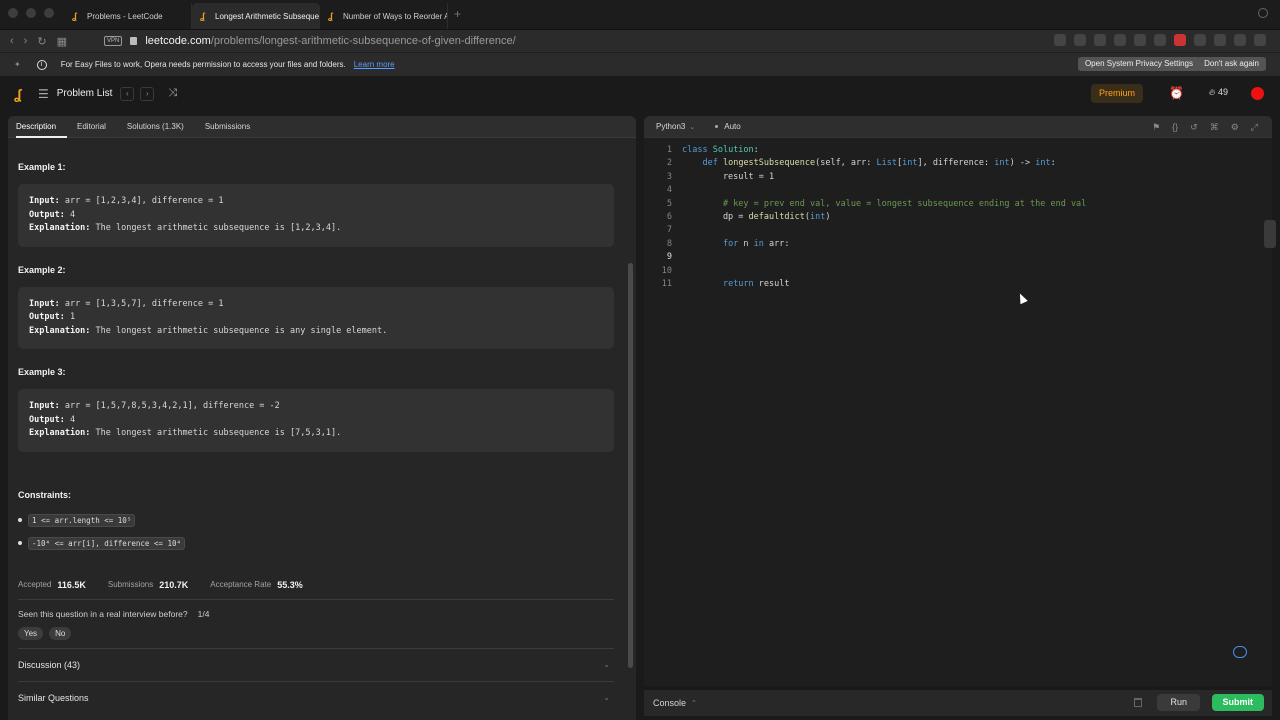 This screenshot has width=1280, height=720. Describe the element at coordinates (256, 16) in the screenshot. I see `browser-tab-longest-arithmetic: ʆ Longest Arithmetic Subsequence` at that location.